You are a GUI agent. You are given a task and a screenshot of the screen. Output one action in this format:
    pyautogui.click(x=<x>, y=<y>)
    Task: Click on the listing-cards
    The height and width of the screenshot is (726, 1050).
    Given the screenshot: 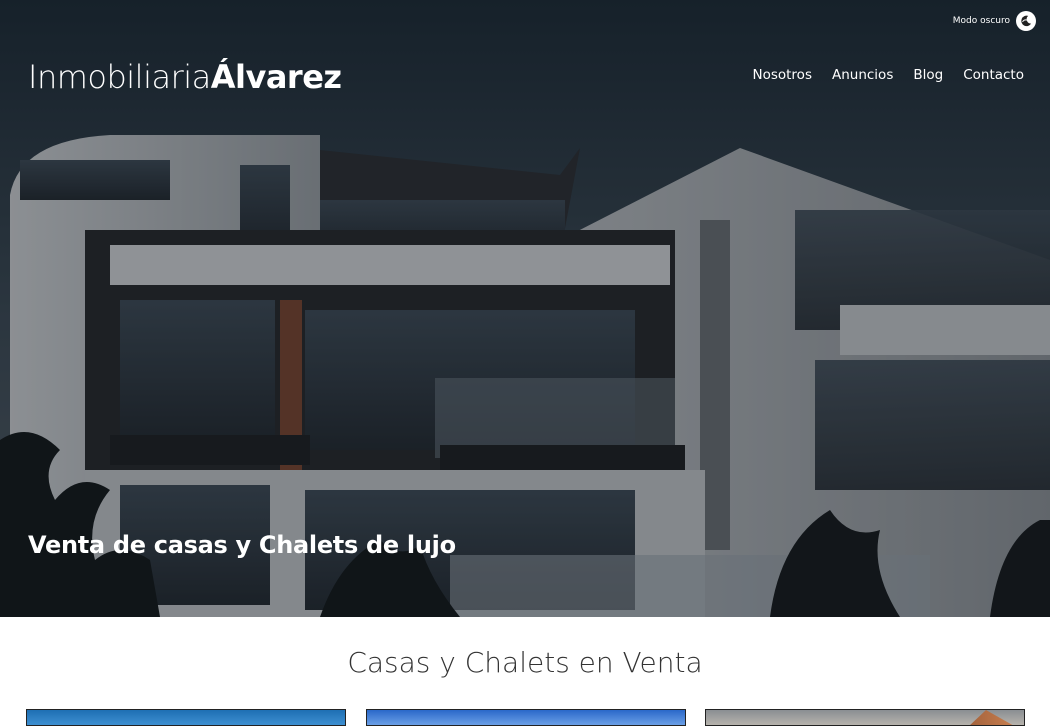 What is the action you would take?
    pyautogui.click(x=525, y=717)
    